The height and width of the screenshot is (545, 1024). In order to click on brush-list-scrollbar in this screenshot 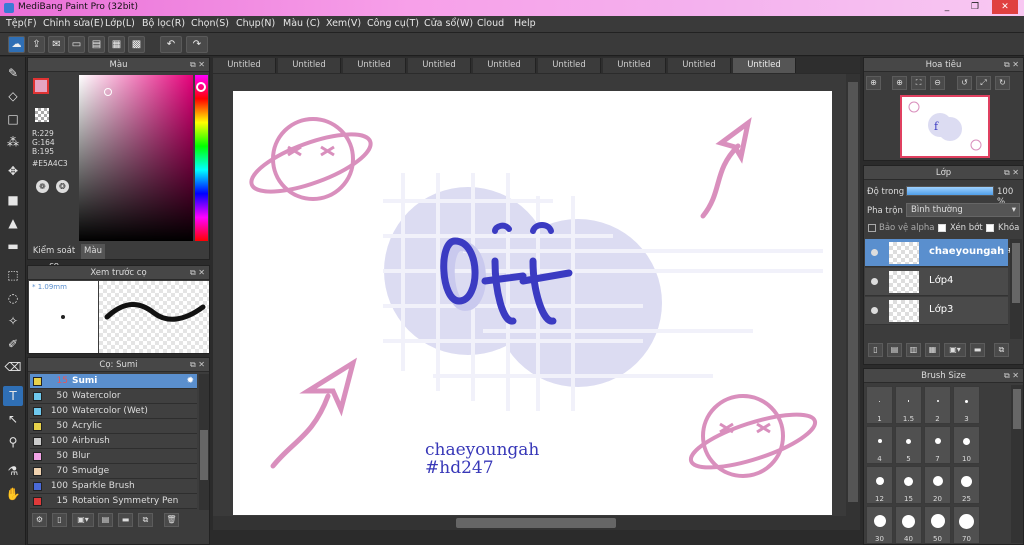, I will do `click(204, 442)`.